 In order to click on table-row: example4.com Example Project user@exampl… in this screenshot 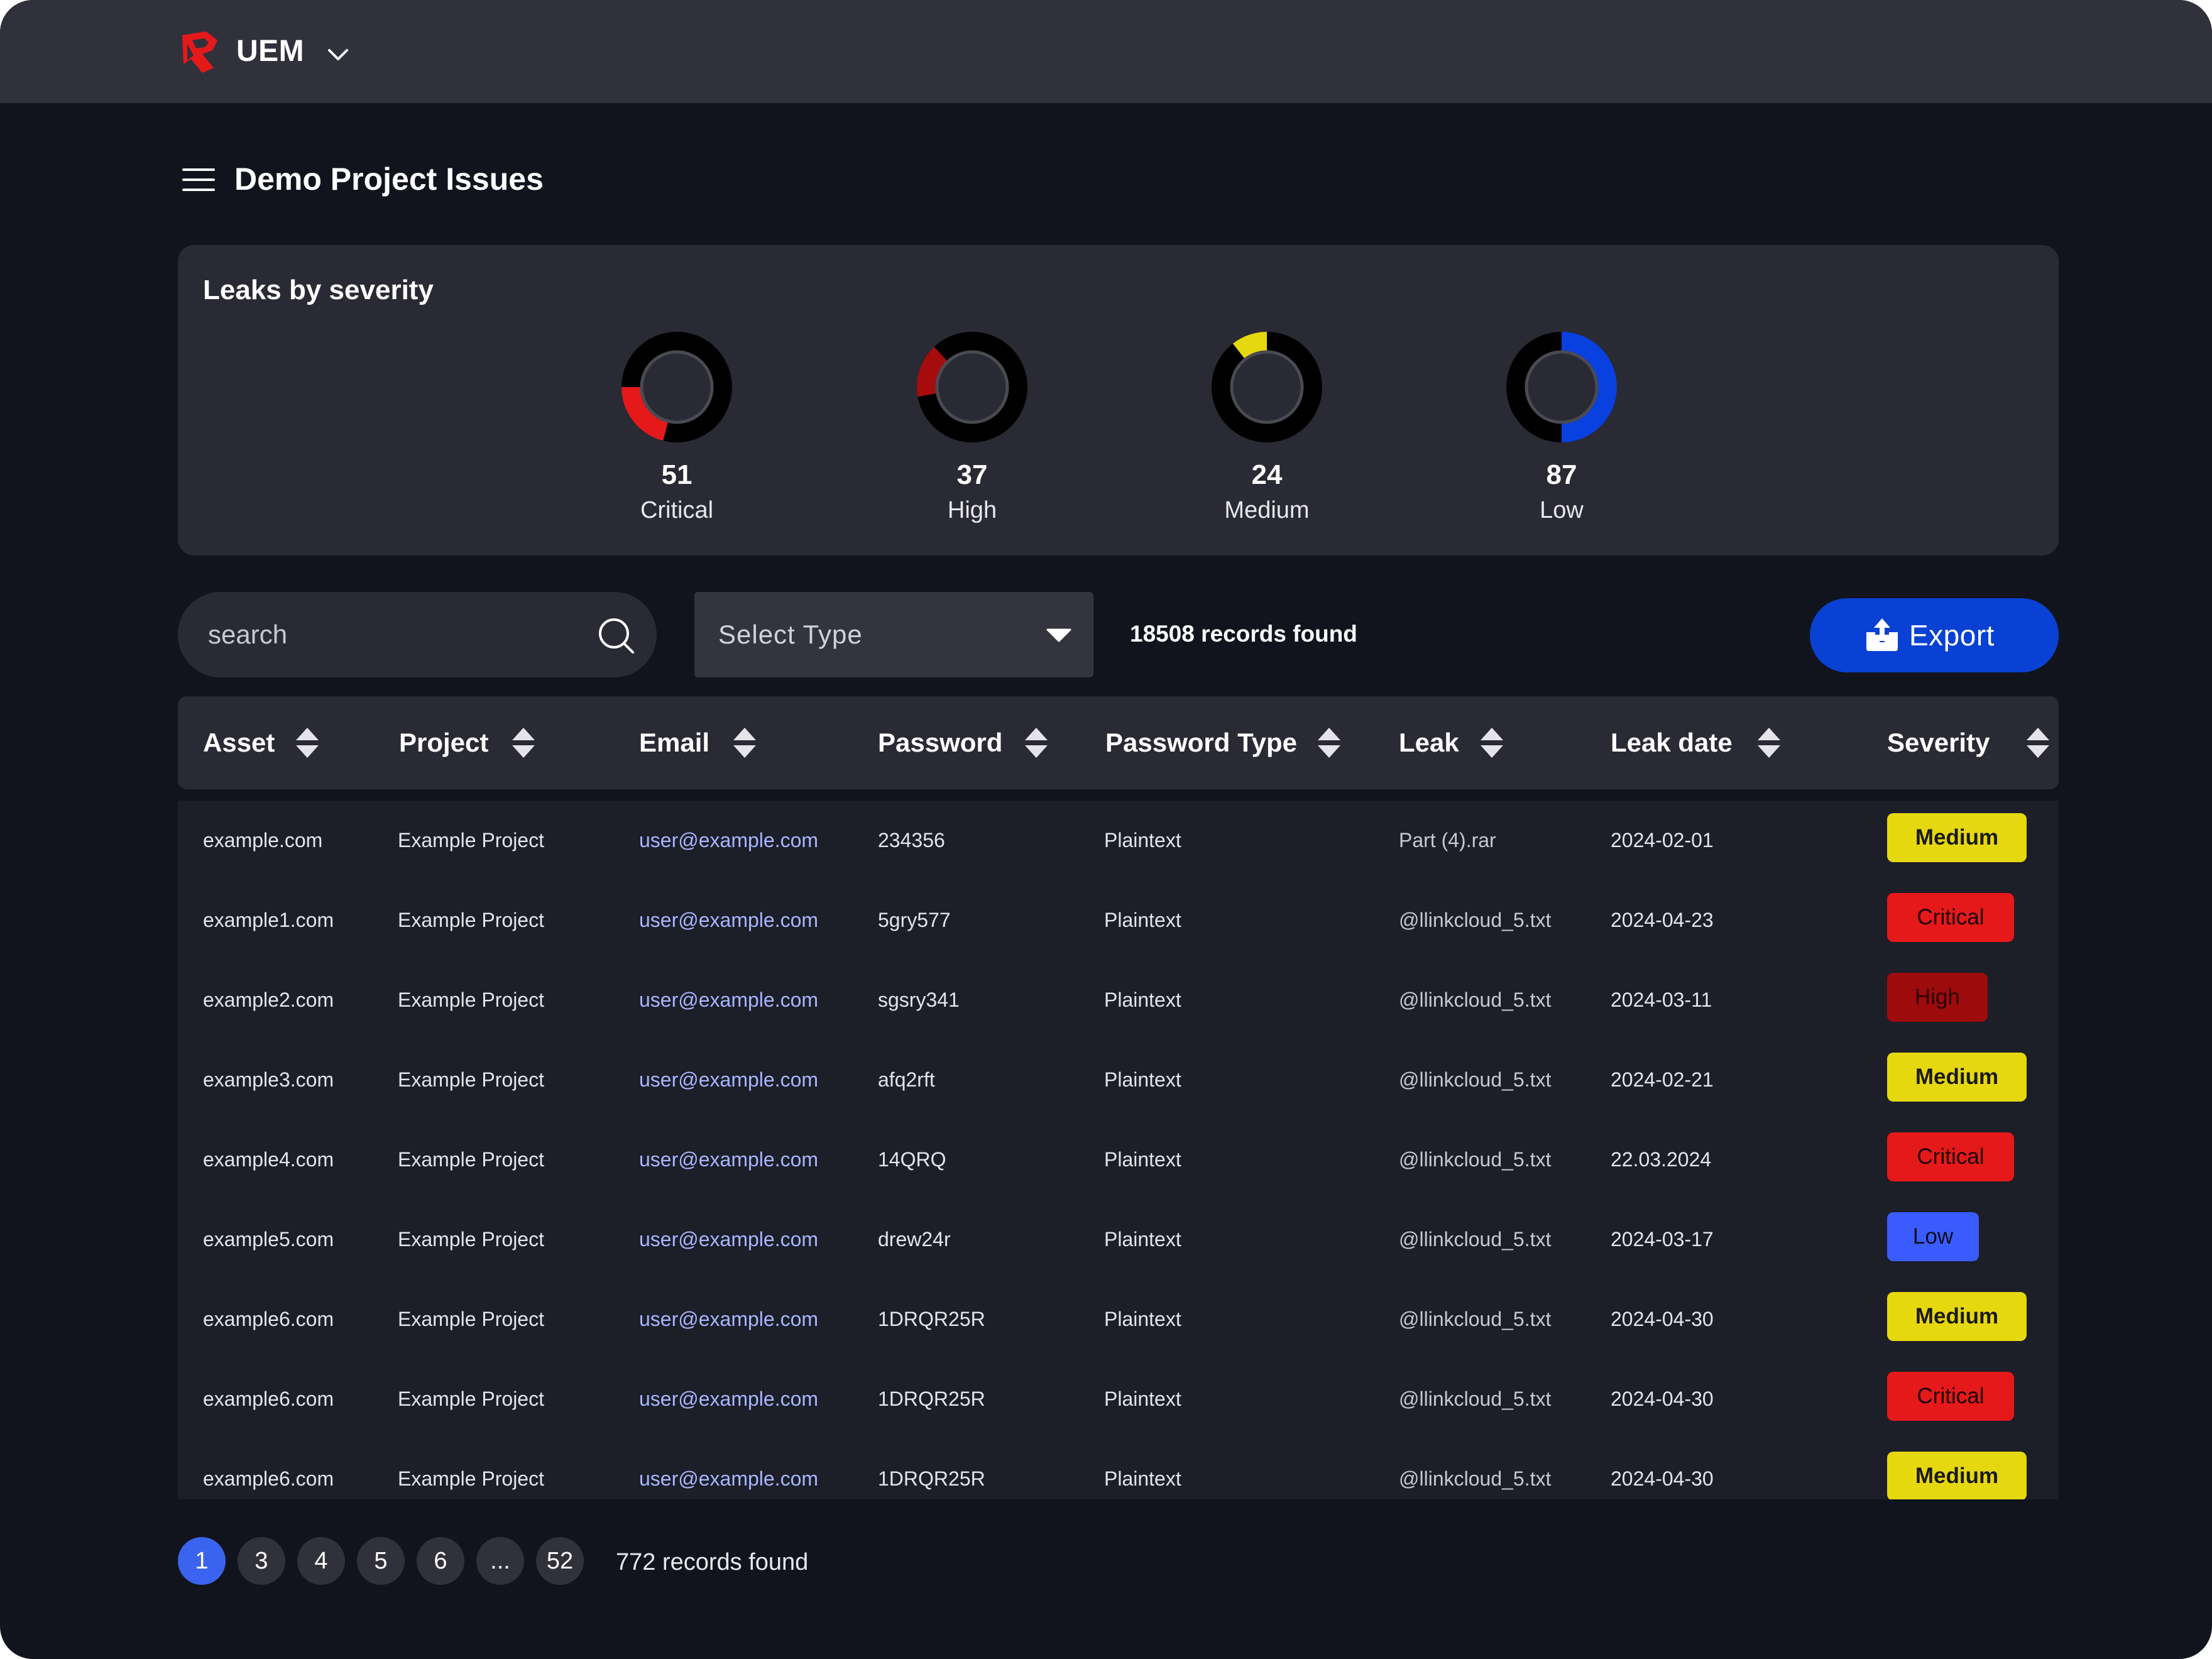, I will do `click(1118, 1160)`.